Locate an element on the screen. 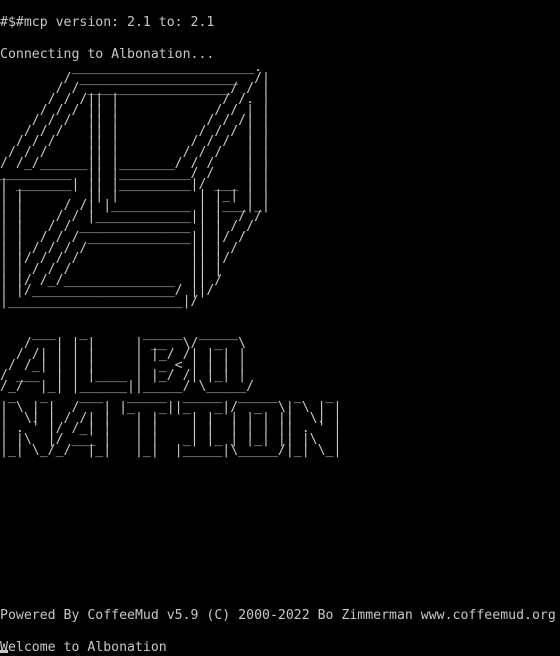 This screenshot has width=560, height=656. mcp-version-line: #$#mcp version: 2.1 to: 2.1 is located at coordinates (107, 22).